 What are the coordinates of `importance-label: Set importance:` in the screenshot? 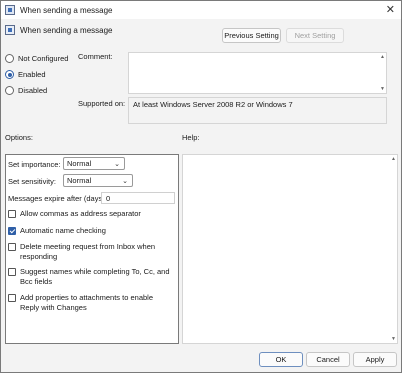 It's located at (34, 164).